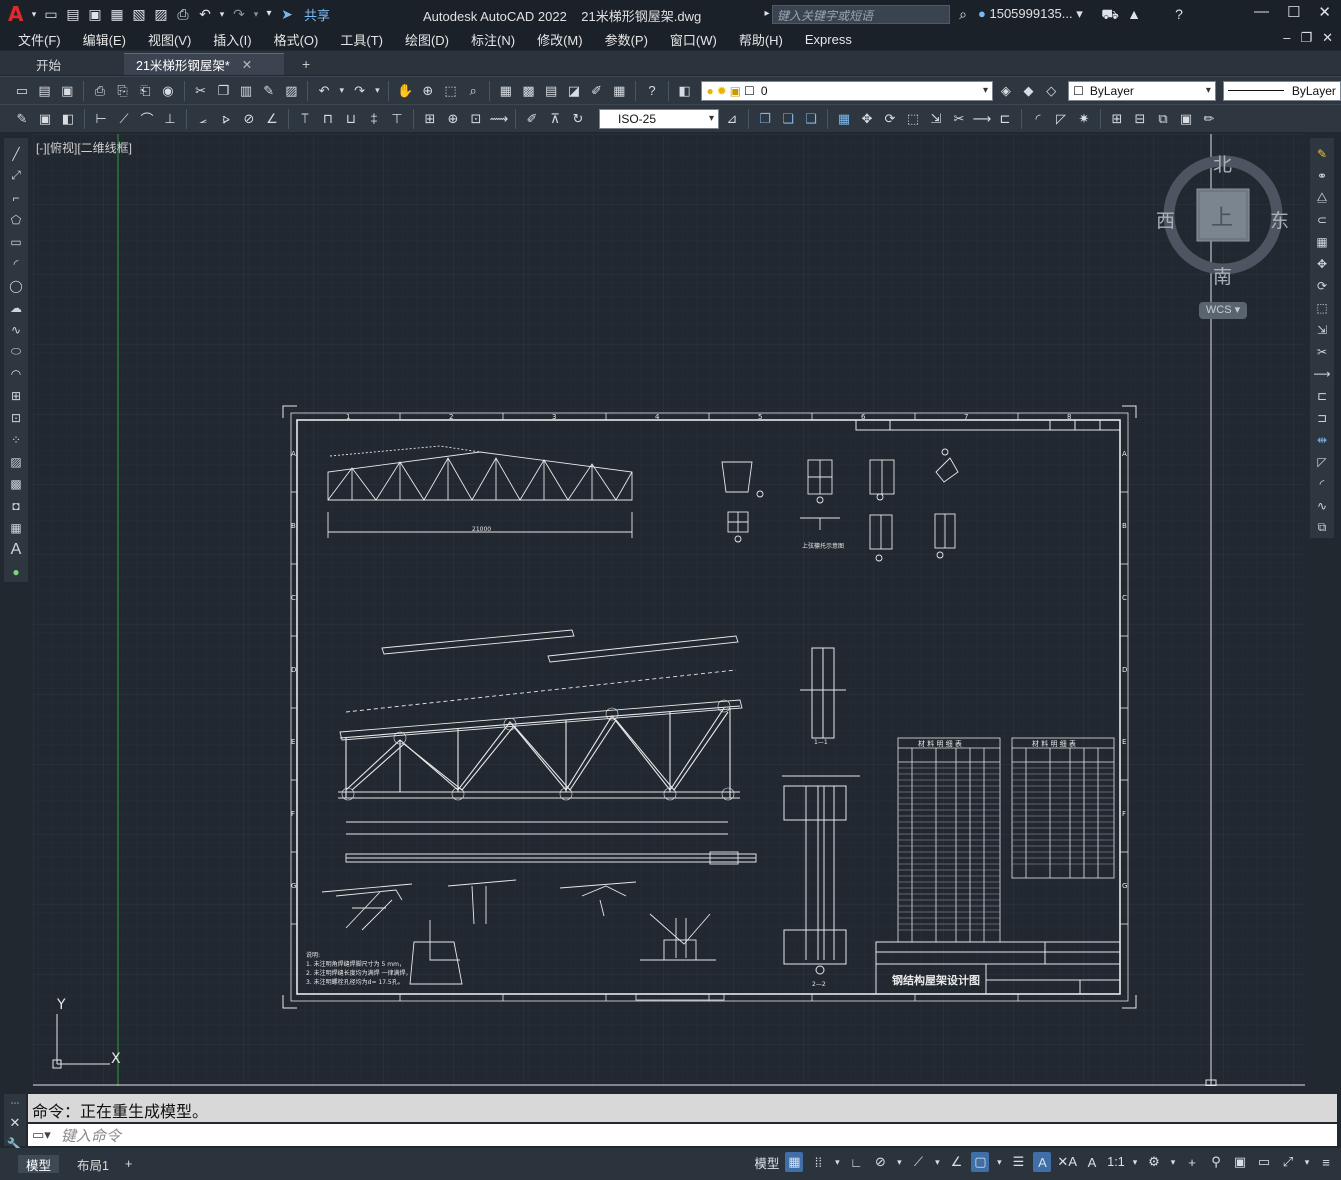 Image resolution: width=1341 pixels, height=1180 pixels. What do you see at coordinates (93, 1164) in the screenshot?
I see `layout-tab-layout1: 布局1` at bounding box center [93, 1164].